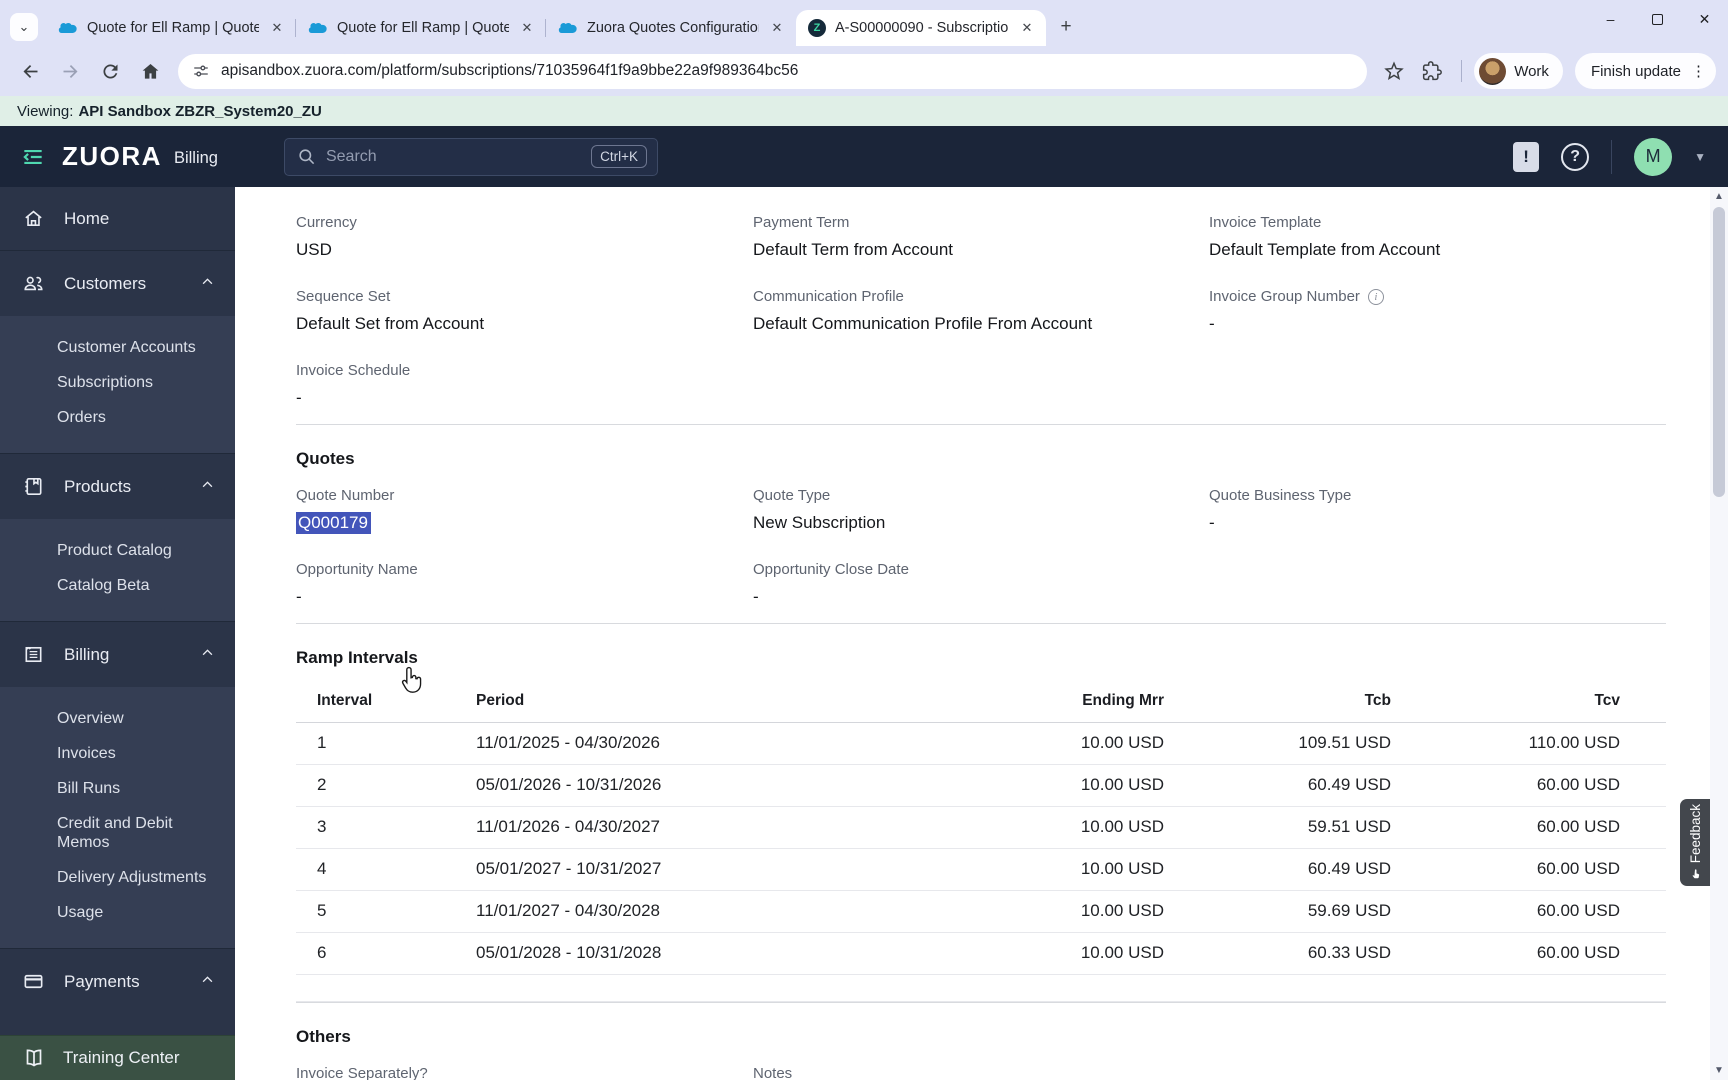  What do you see at coordinates (453, 156) in the screenshot?
I see `search-input` at bounding box center [453, 156].